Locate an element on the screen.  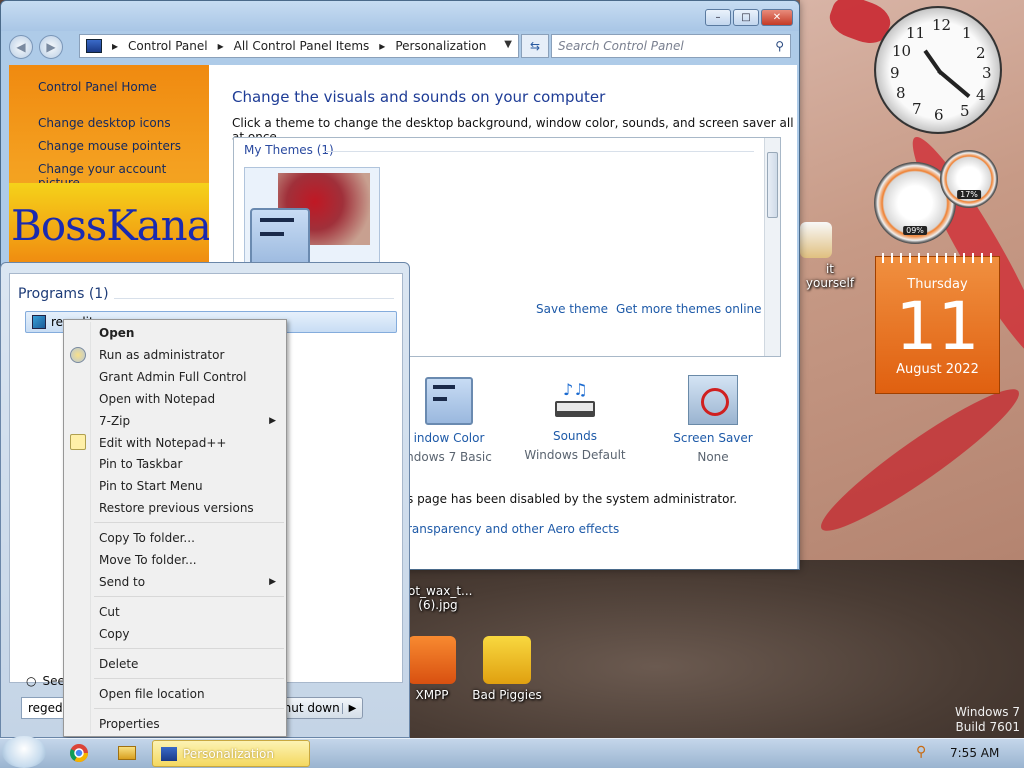
menu-item-notepad-plus: Edit with Notepad++ is located at coordinates (162, 443).